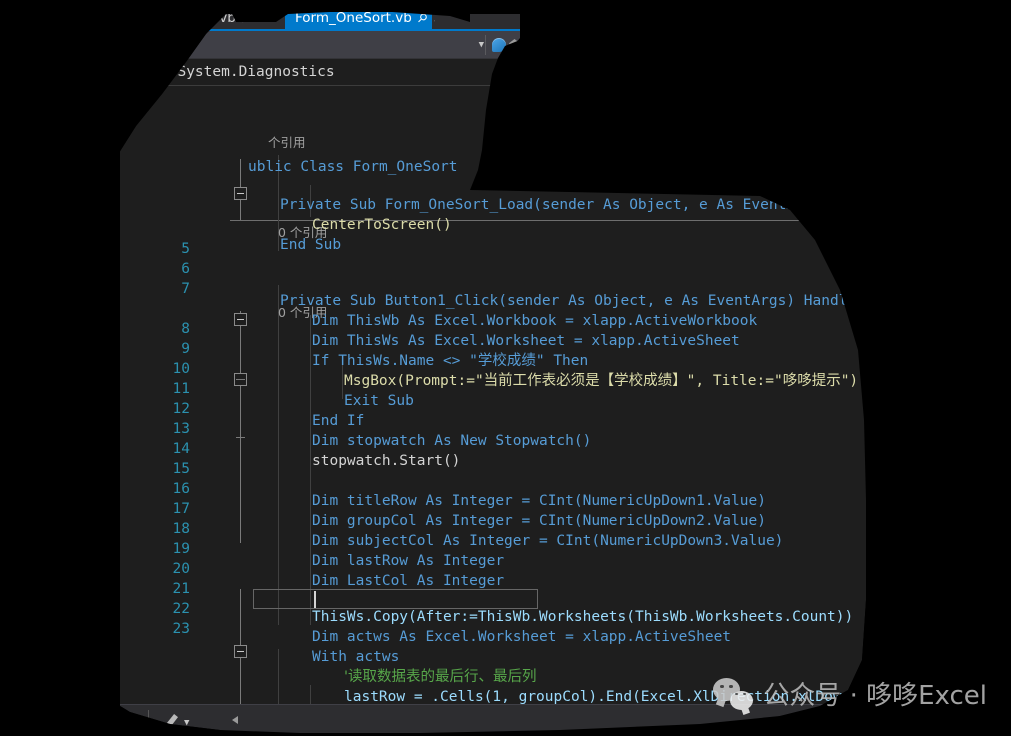 This screenshot has height=736, width=1011. I want to click on code-line: ublic Class Form_OneSort, so click(353, 167).